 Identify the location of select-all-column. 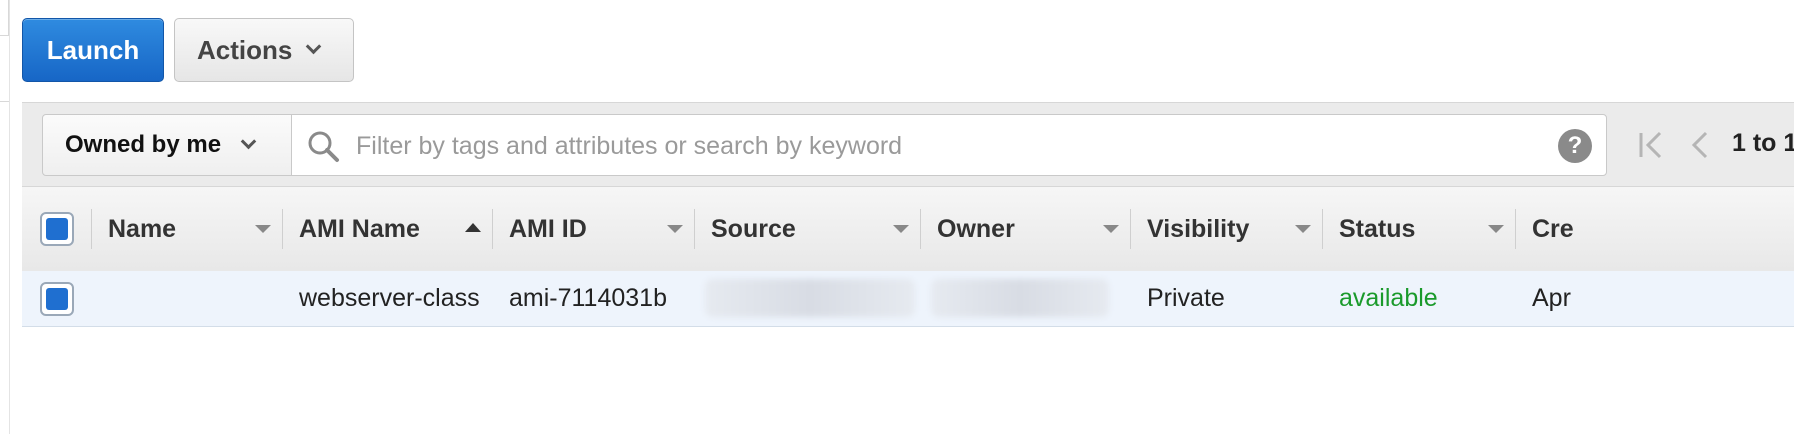
(57, 229).